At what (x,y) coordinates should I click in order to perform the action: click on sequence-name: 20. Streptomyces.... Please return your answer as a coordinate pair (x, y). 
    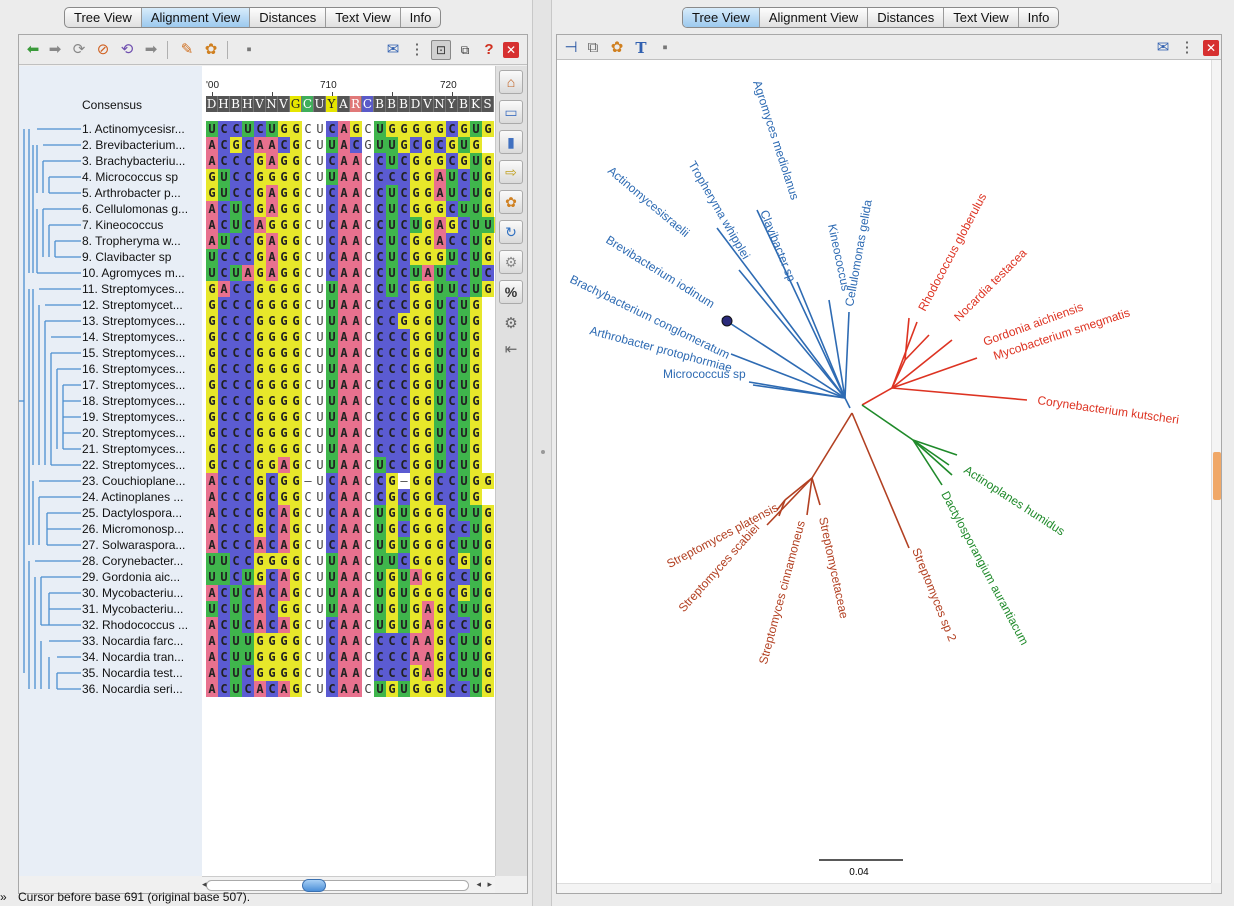
    Looking at the image, I should click on (141, 433).